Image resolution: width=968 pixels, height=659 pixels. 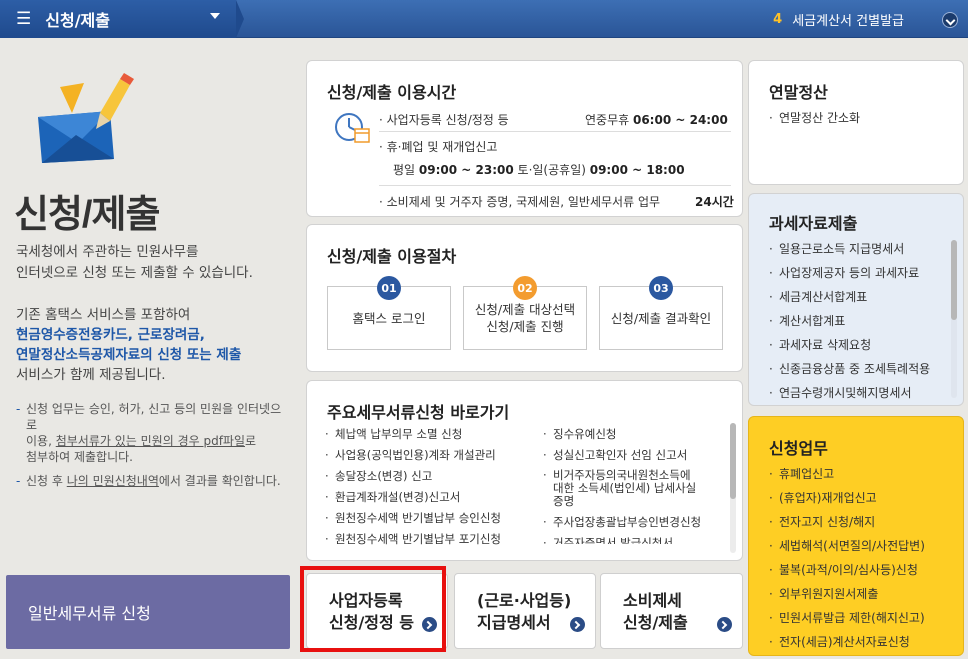 What do you see at coordinates (520, 202) in the screenshot?
I see `hours-label: · 소비제세 및 거주자 증명, 국제세원, 일반세무서류 업무` at bounding box center [520, 202].